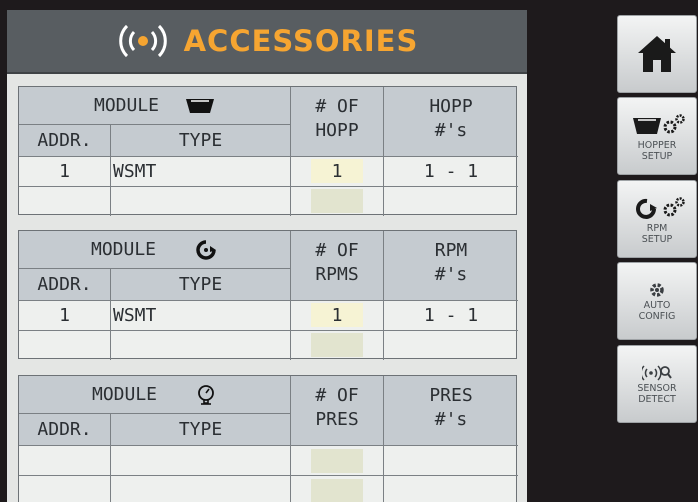  Describe the element at coordinates (451, 250) in the screenshot. I see `range-header-line1: RPM` at that location.